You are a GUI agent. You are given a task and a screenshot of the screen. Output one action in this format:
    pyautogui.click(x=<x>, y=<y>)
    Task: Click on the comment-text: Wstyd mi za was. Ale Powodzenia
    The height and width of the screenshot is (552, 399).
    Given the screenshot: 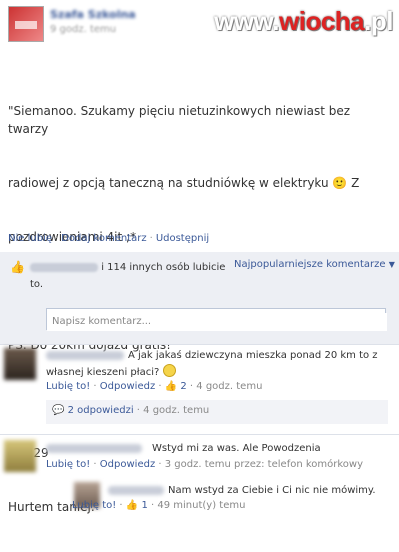 What is the action you would take?
    pyautogui.click(x=236, y=448)
    